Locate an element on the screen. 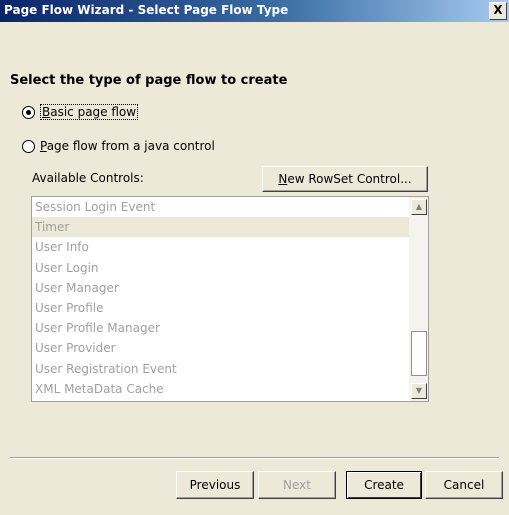  available-controls-label: Available Controls: is located at coordinates (88, 178).